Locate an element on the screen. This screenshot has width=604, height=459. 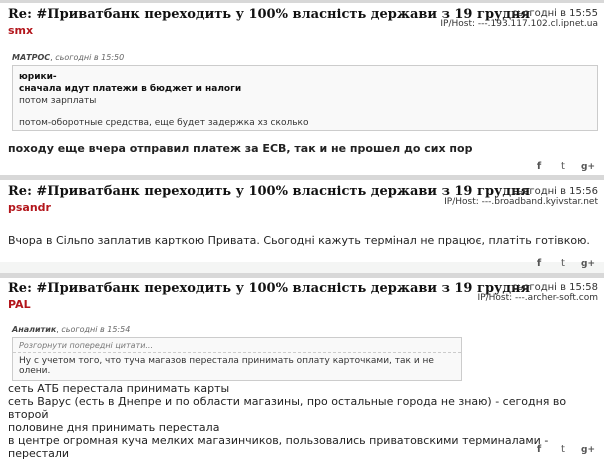
post-line: половине дня принимать перестала is located at coordinates (114, 427).